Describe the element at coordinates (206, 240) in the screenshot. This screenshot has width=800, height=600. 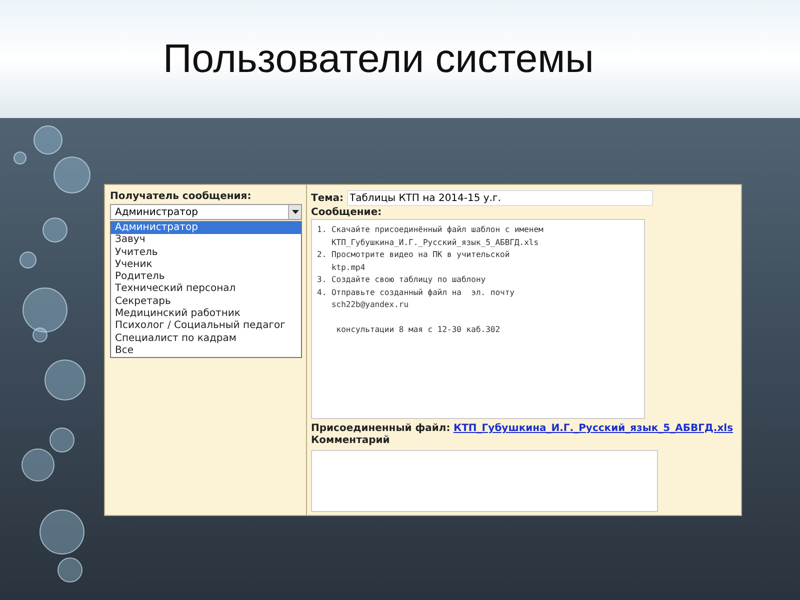
I see `dropdown-option: Завуч` at that location.